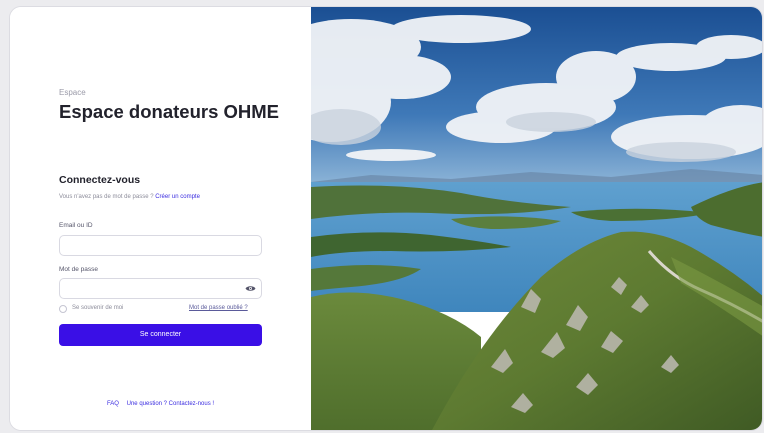 The height and width of the screenshot is (433, 764). I want to click on page-kicker: Espace, so click(72, 92).